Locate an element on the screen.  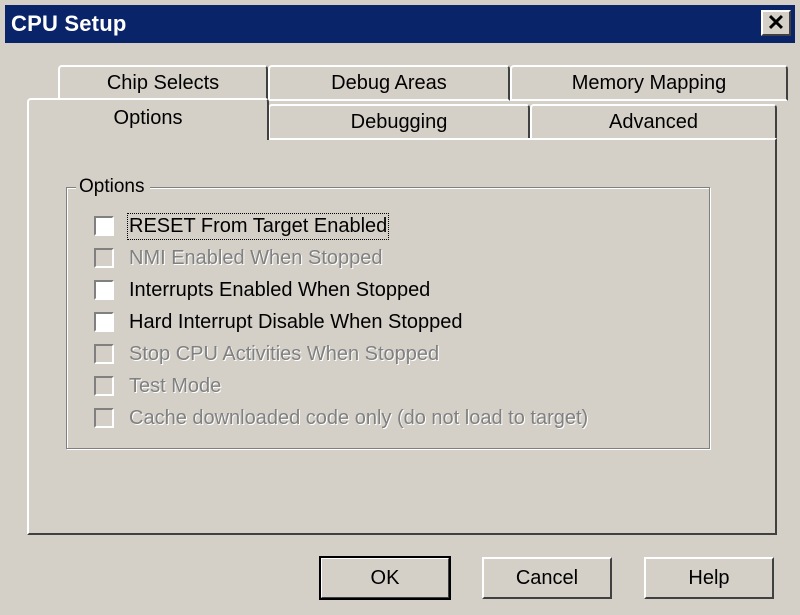
reset-from-target-checkbox: RESET From Target Enabled is located at coordinates (241, 226).